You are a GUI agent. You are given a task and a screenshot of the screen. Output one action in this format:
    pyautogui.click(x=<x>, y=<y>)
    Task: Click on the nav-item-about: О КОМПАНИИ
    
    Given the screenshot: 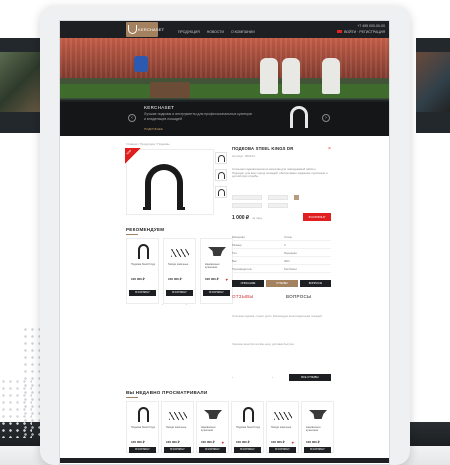 What is the action you would take?
    pyautogui.click(x=243, y=32)
    